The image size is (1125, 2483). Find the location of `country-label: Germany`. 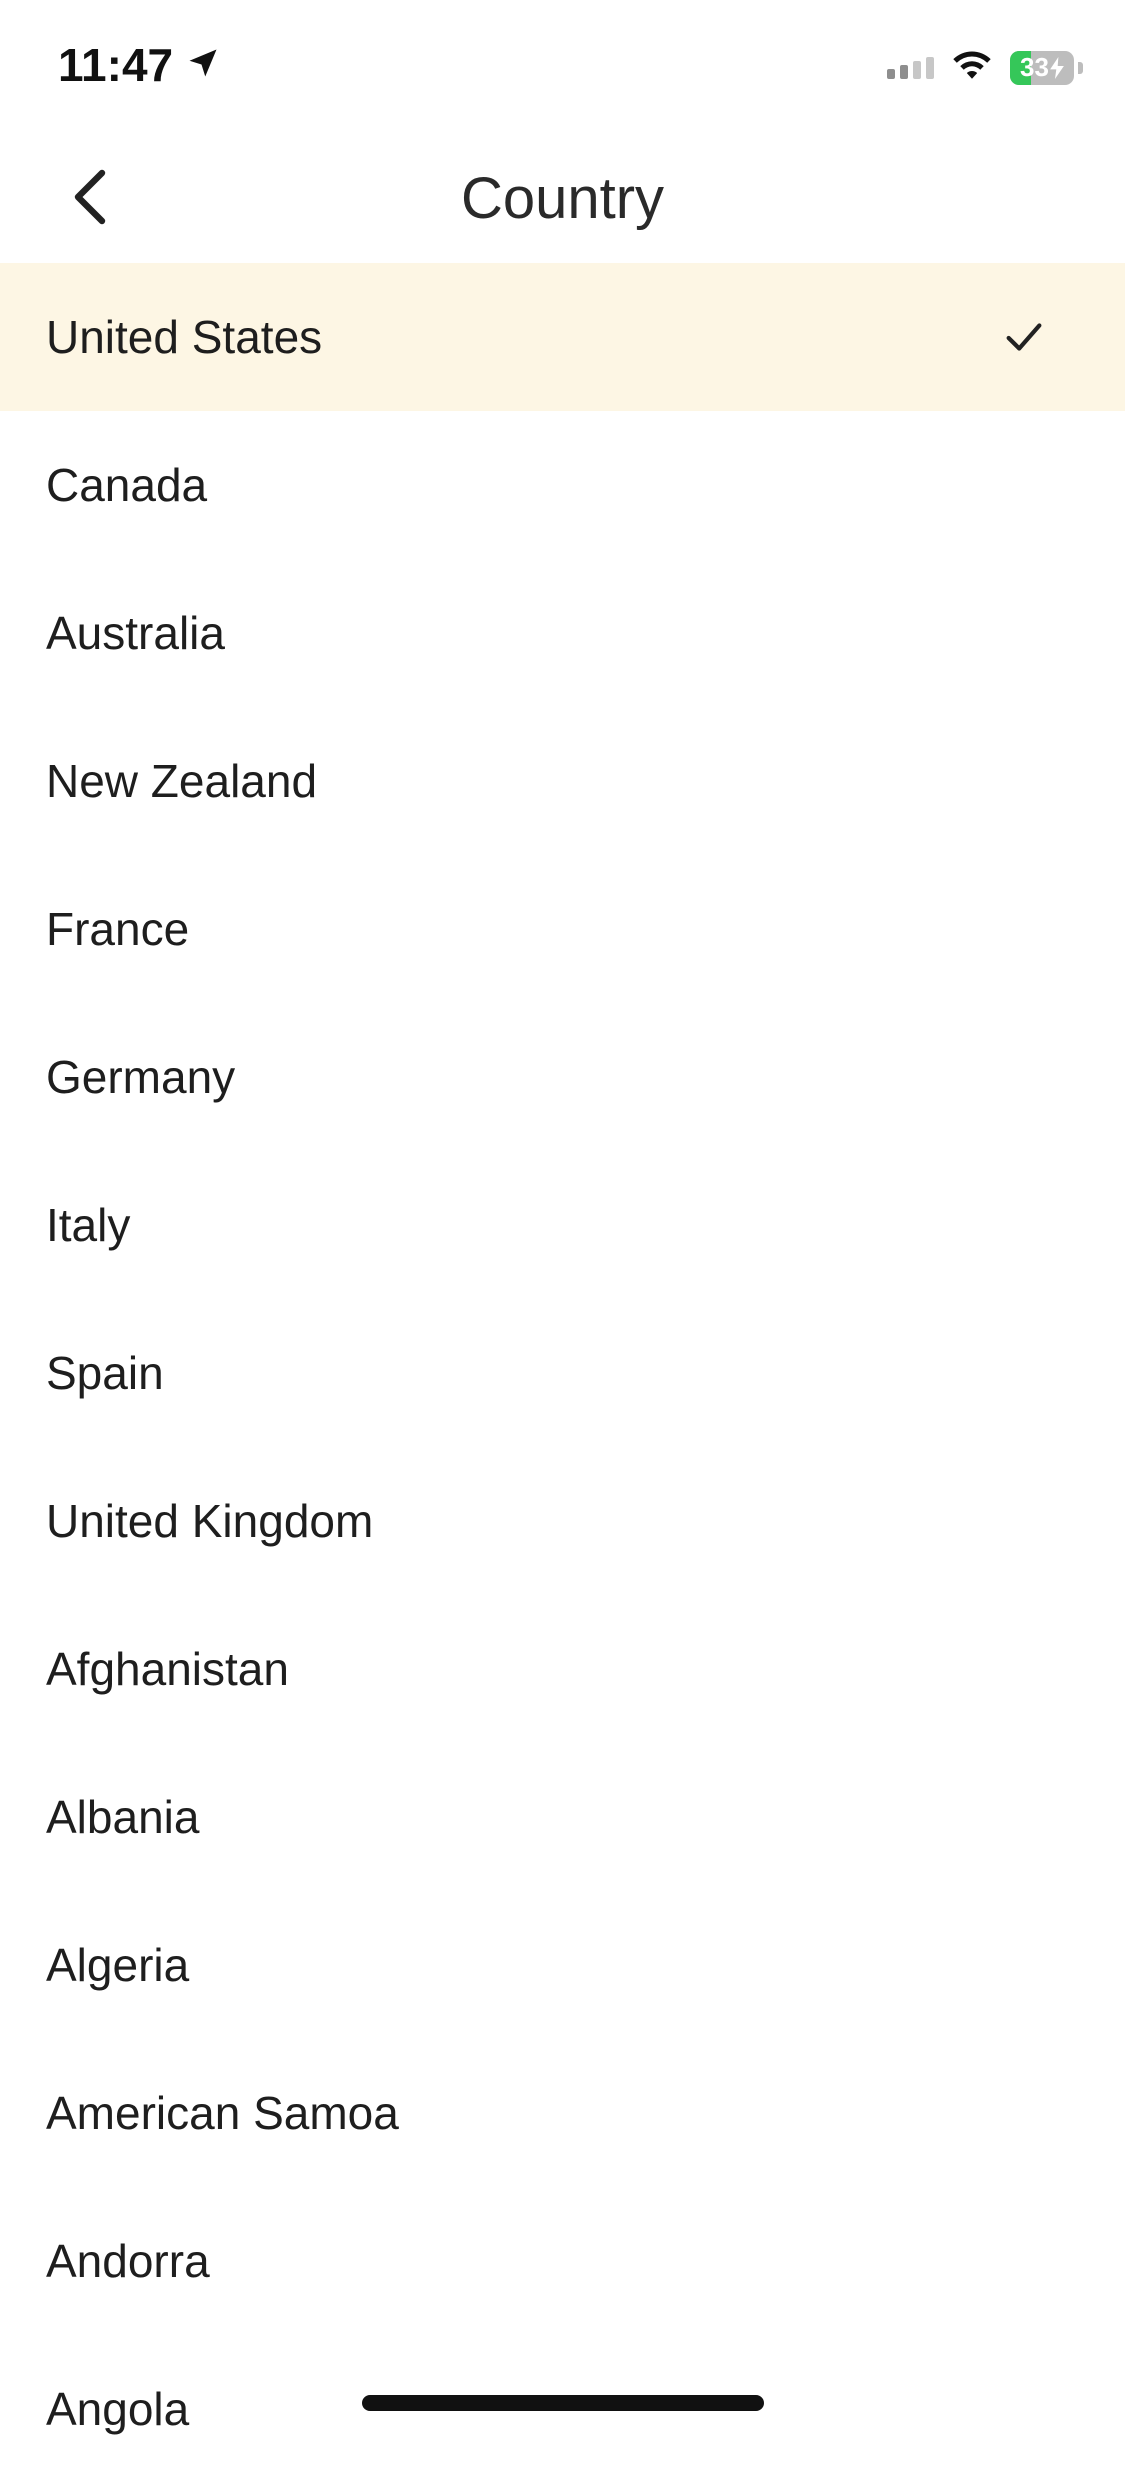

country-label: Germany is located at coordinates (141, 1077).